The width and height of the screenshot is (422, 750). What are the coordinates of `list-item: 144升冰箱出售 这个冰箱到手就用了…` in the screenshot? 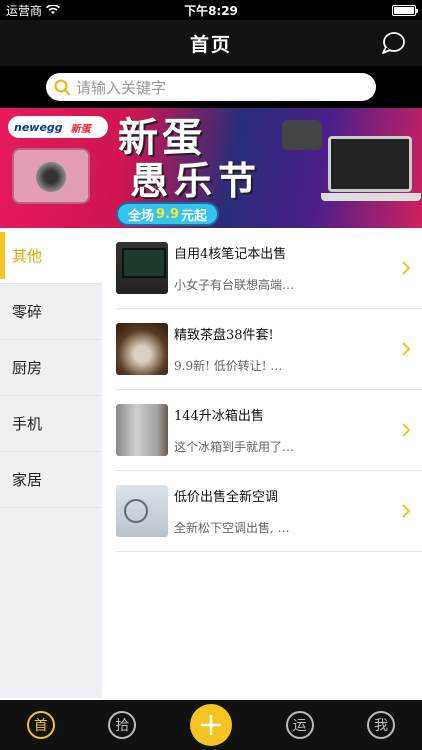 It's located at (269, 430).